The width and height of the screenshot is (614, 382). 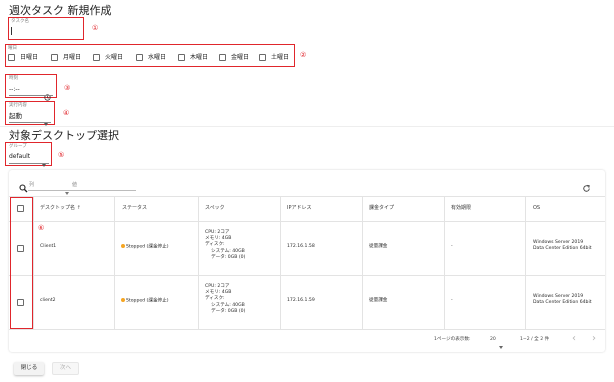 What do you see at coordinates (280, 57) in the screenshot?
I see `weekday-sat-label: 土曜日` at bounding box center [280, 57].